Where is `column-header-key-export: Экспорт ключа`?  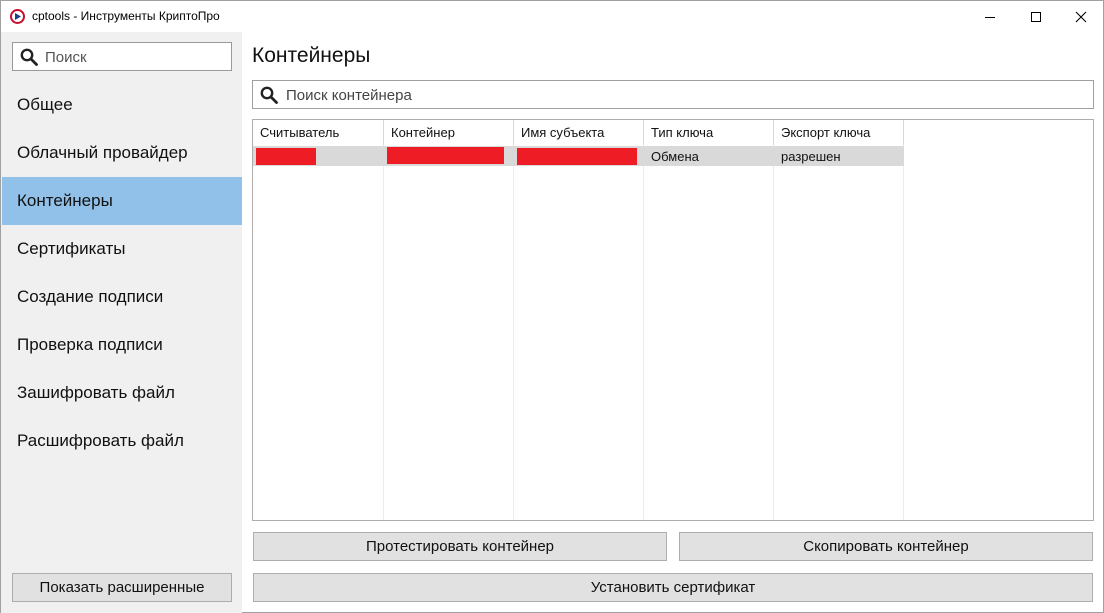 column-header-key-export: Экспорт ключа is located at coordinates (839, 132).